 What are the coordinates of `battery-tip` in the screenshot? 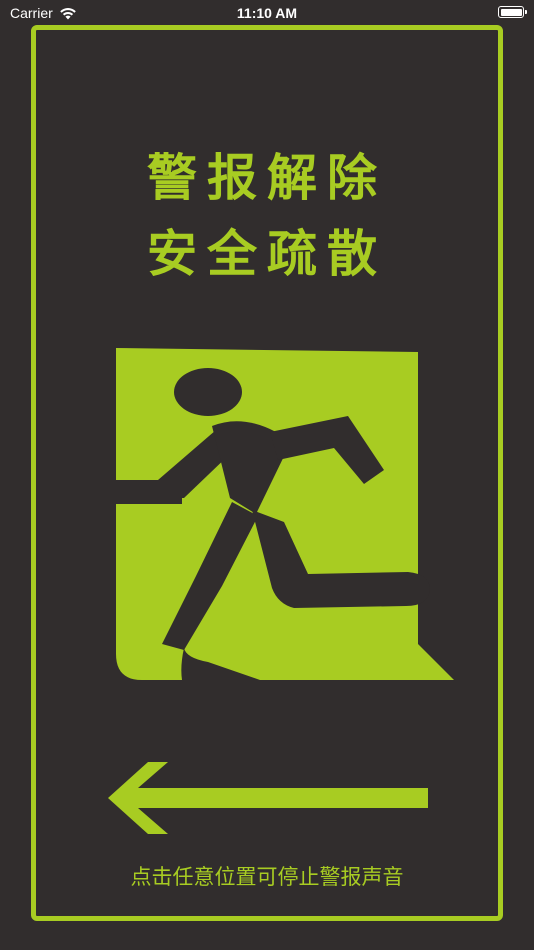 It's located at (526, 12).